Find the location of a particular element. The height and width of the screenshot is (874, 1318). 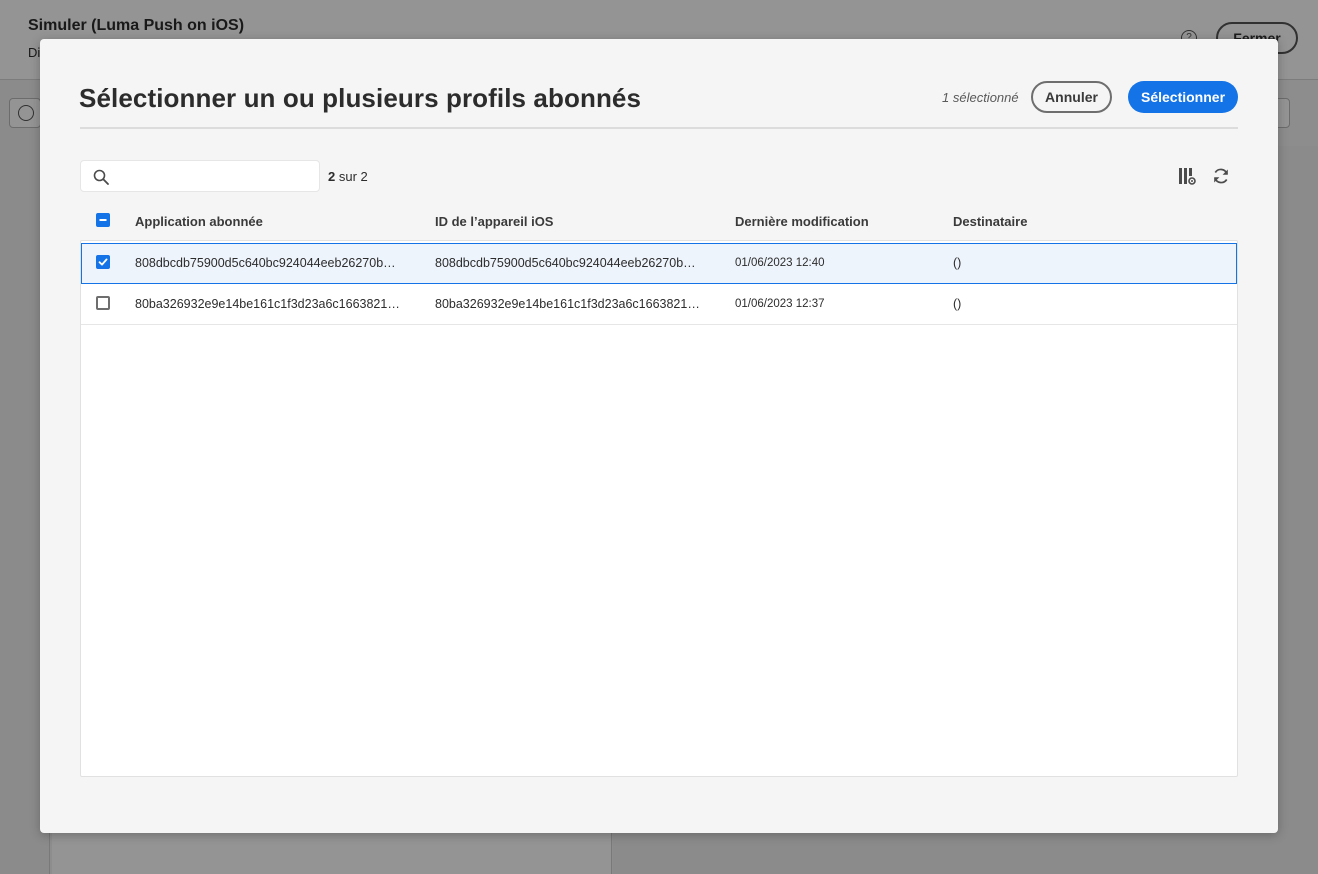

checkbox-indeterminate-icon is located at coordinates (103, 220).